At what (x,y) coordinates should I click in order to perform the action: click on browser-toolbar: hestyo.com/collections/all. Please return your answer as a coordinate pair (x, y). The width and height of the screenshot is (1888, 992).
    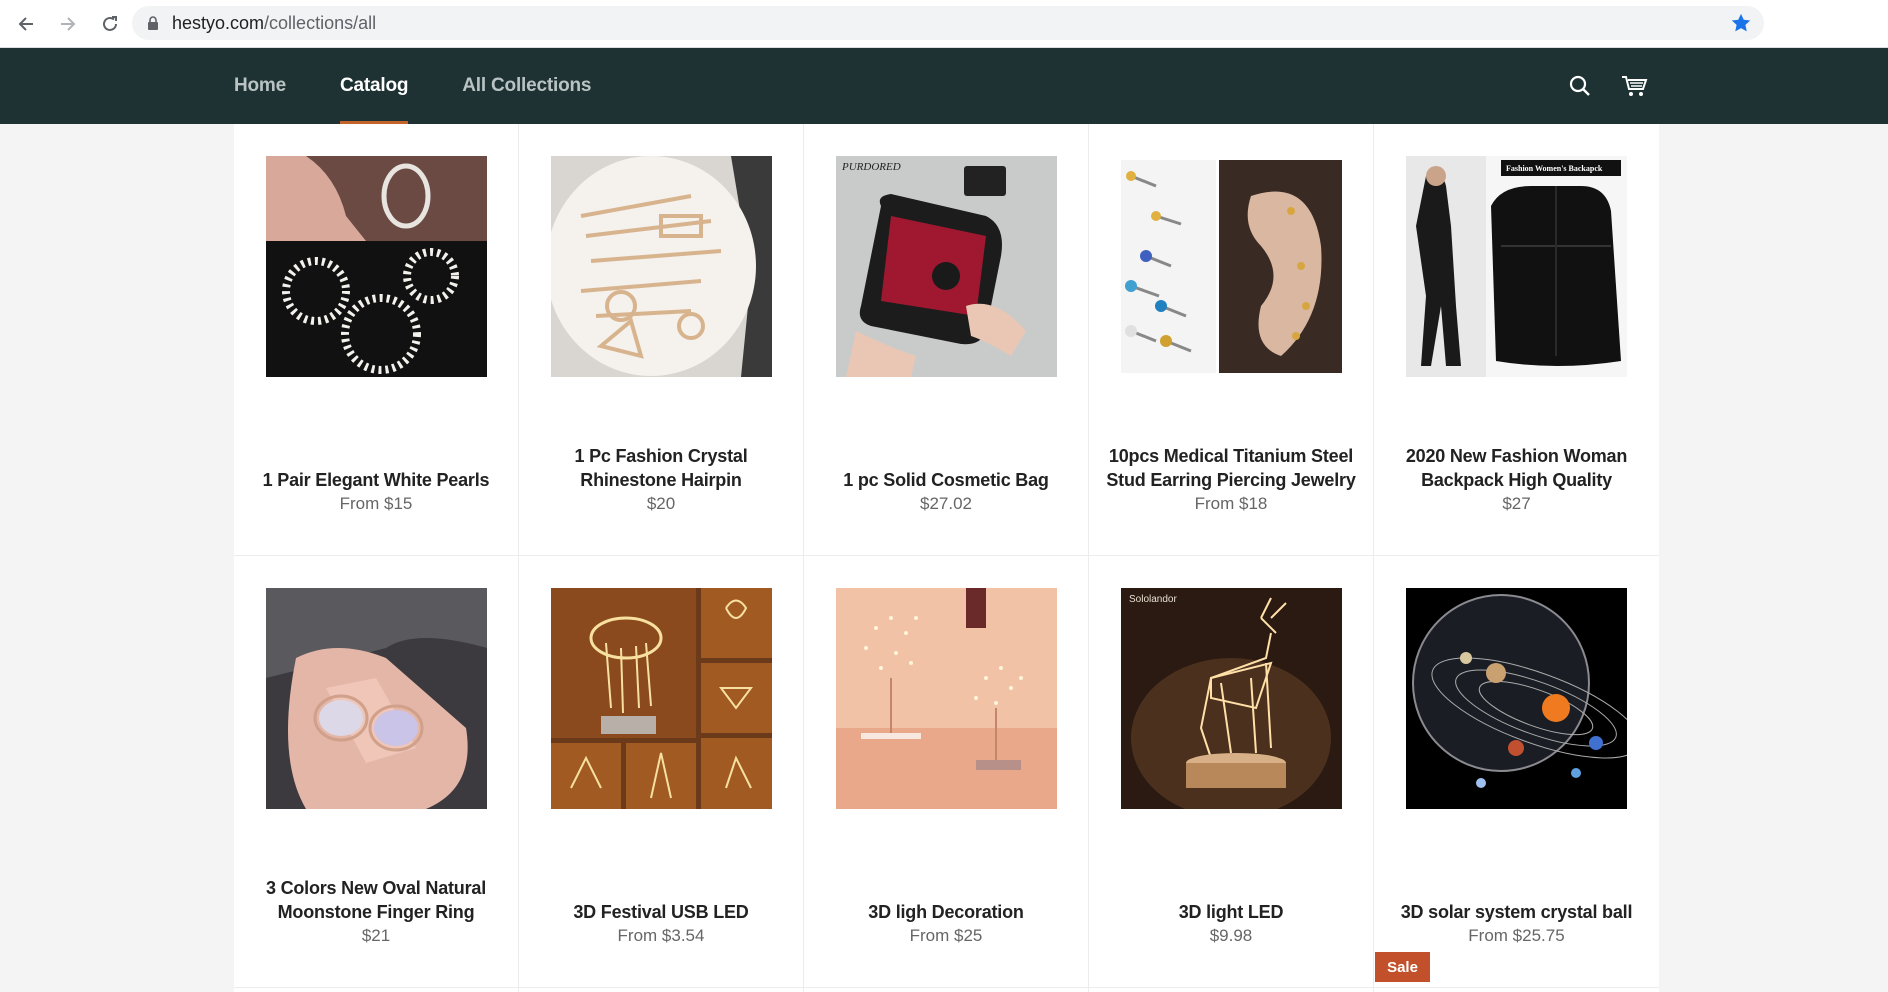
    Looking at the image, I should click on (944, 24).